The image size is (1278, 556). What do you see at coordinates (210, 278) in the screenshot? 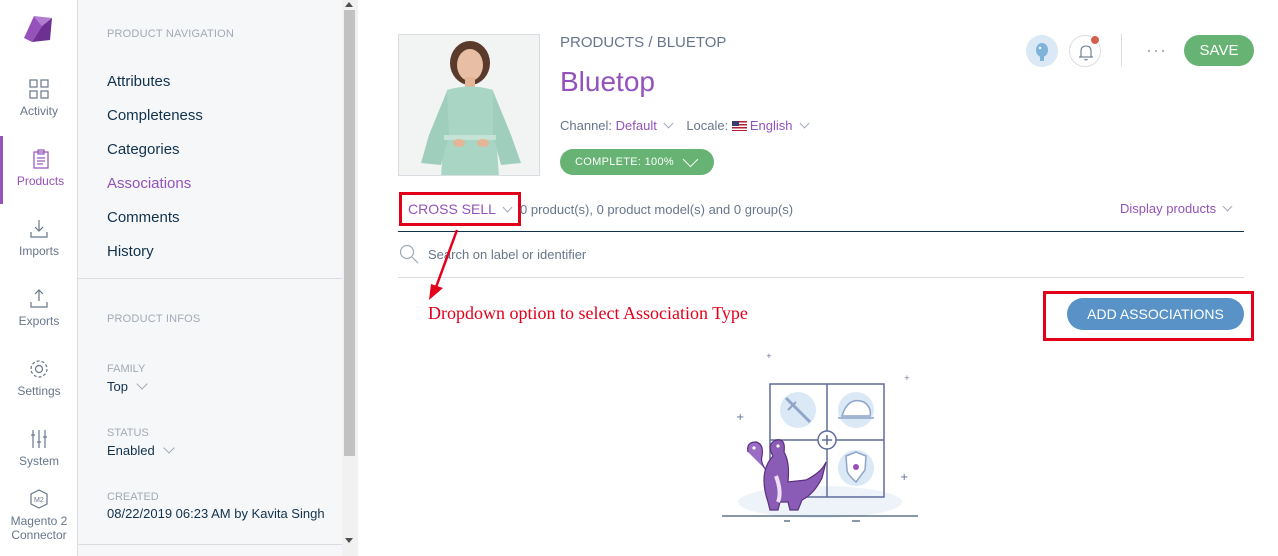
I see `nav-divider` at bounding box center [210, 278].